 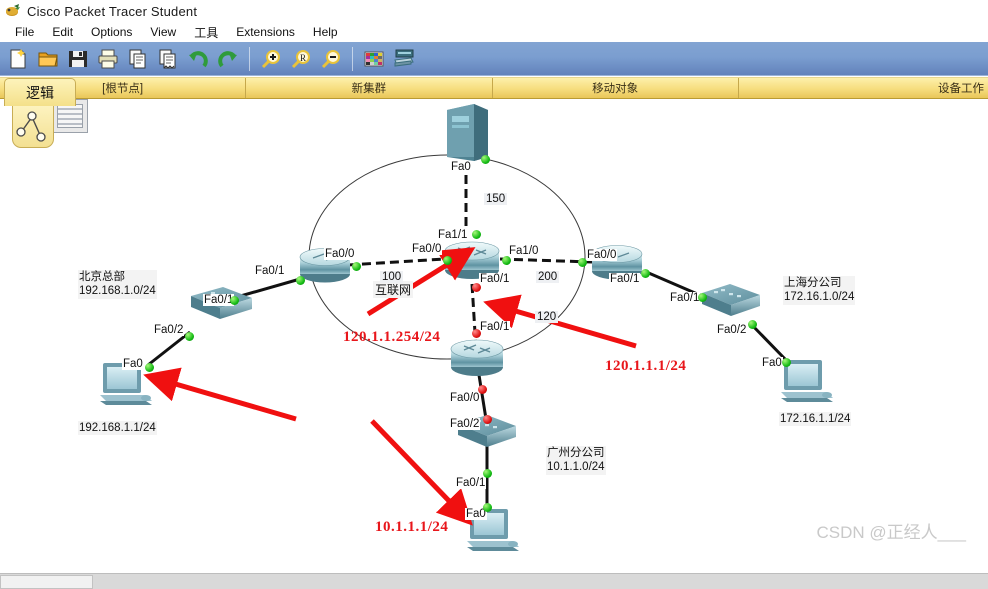 I want to click on print-button, so click(x=108, y=59).